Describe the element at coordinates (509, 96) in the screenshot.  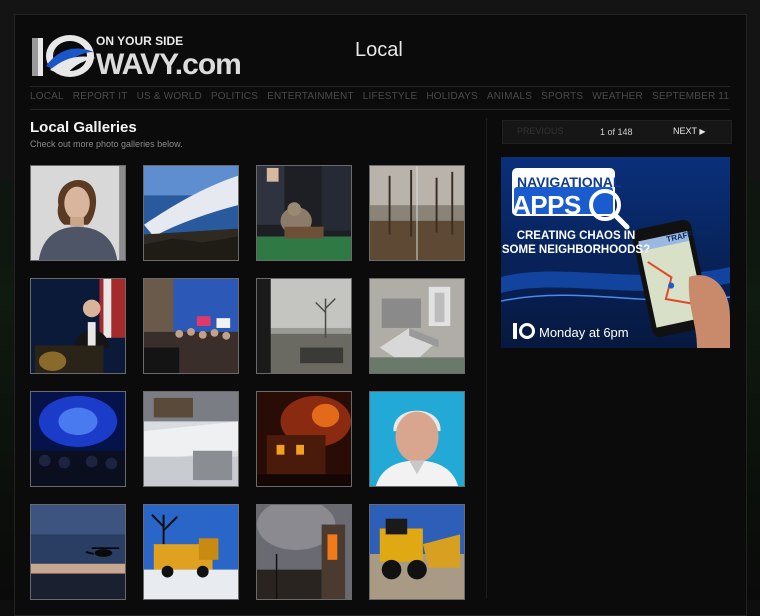
I see `nav-item-animals: ANIMALS` at that location.